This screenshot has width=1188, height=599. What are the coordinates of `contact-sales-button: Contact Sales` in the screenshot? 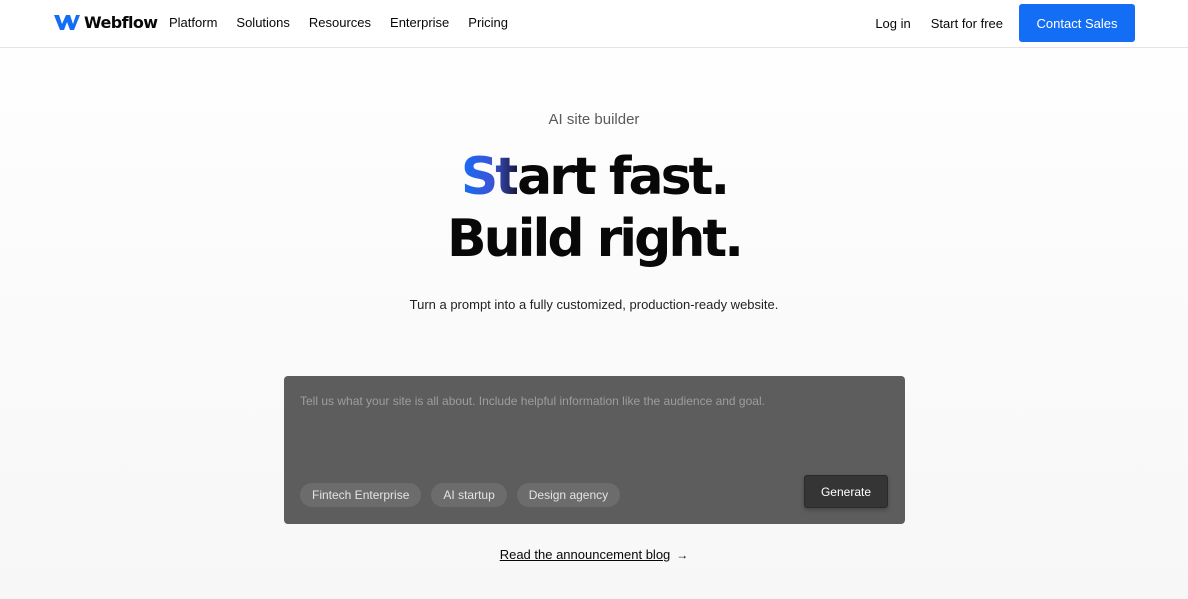 It's located at (1077, 23).